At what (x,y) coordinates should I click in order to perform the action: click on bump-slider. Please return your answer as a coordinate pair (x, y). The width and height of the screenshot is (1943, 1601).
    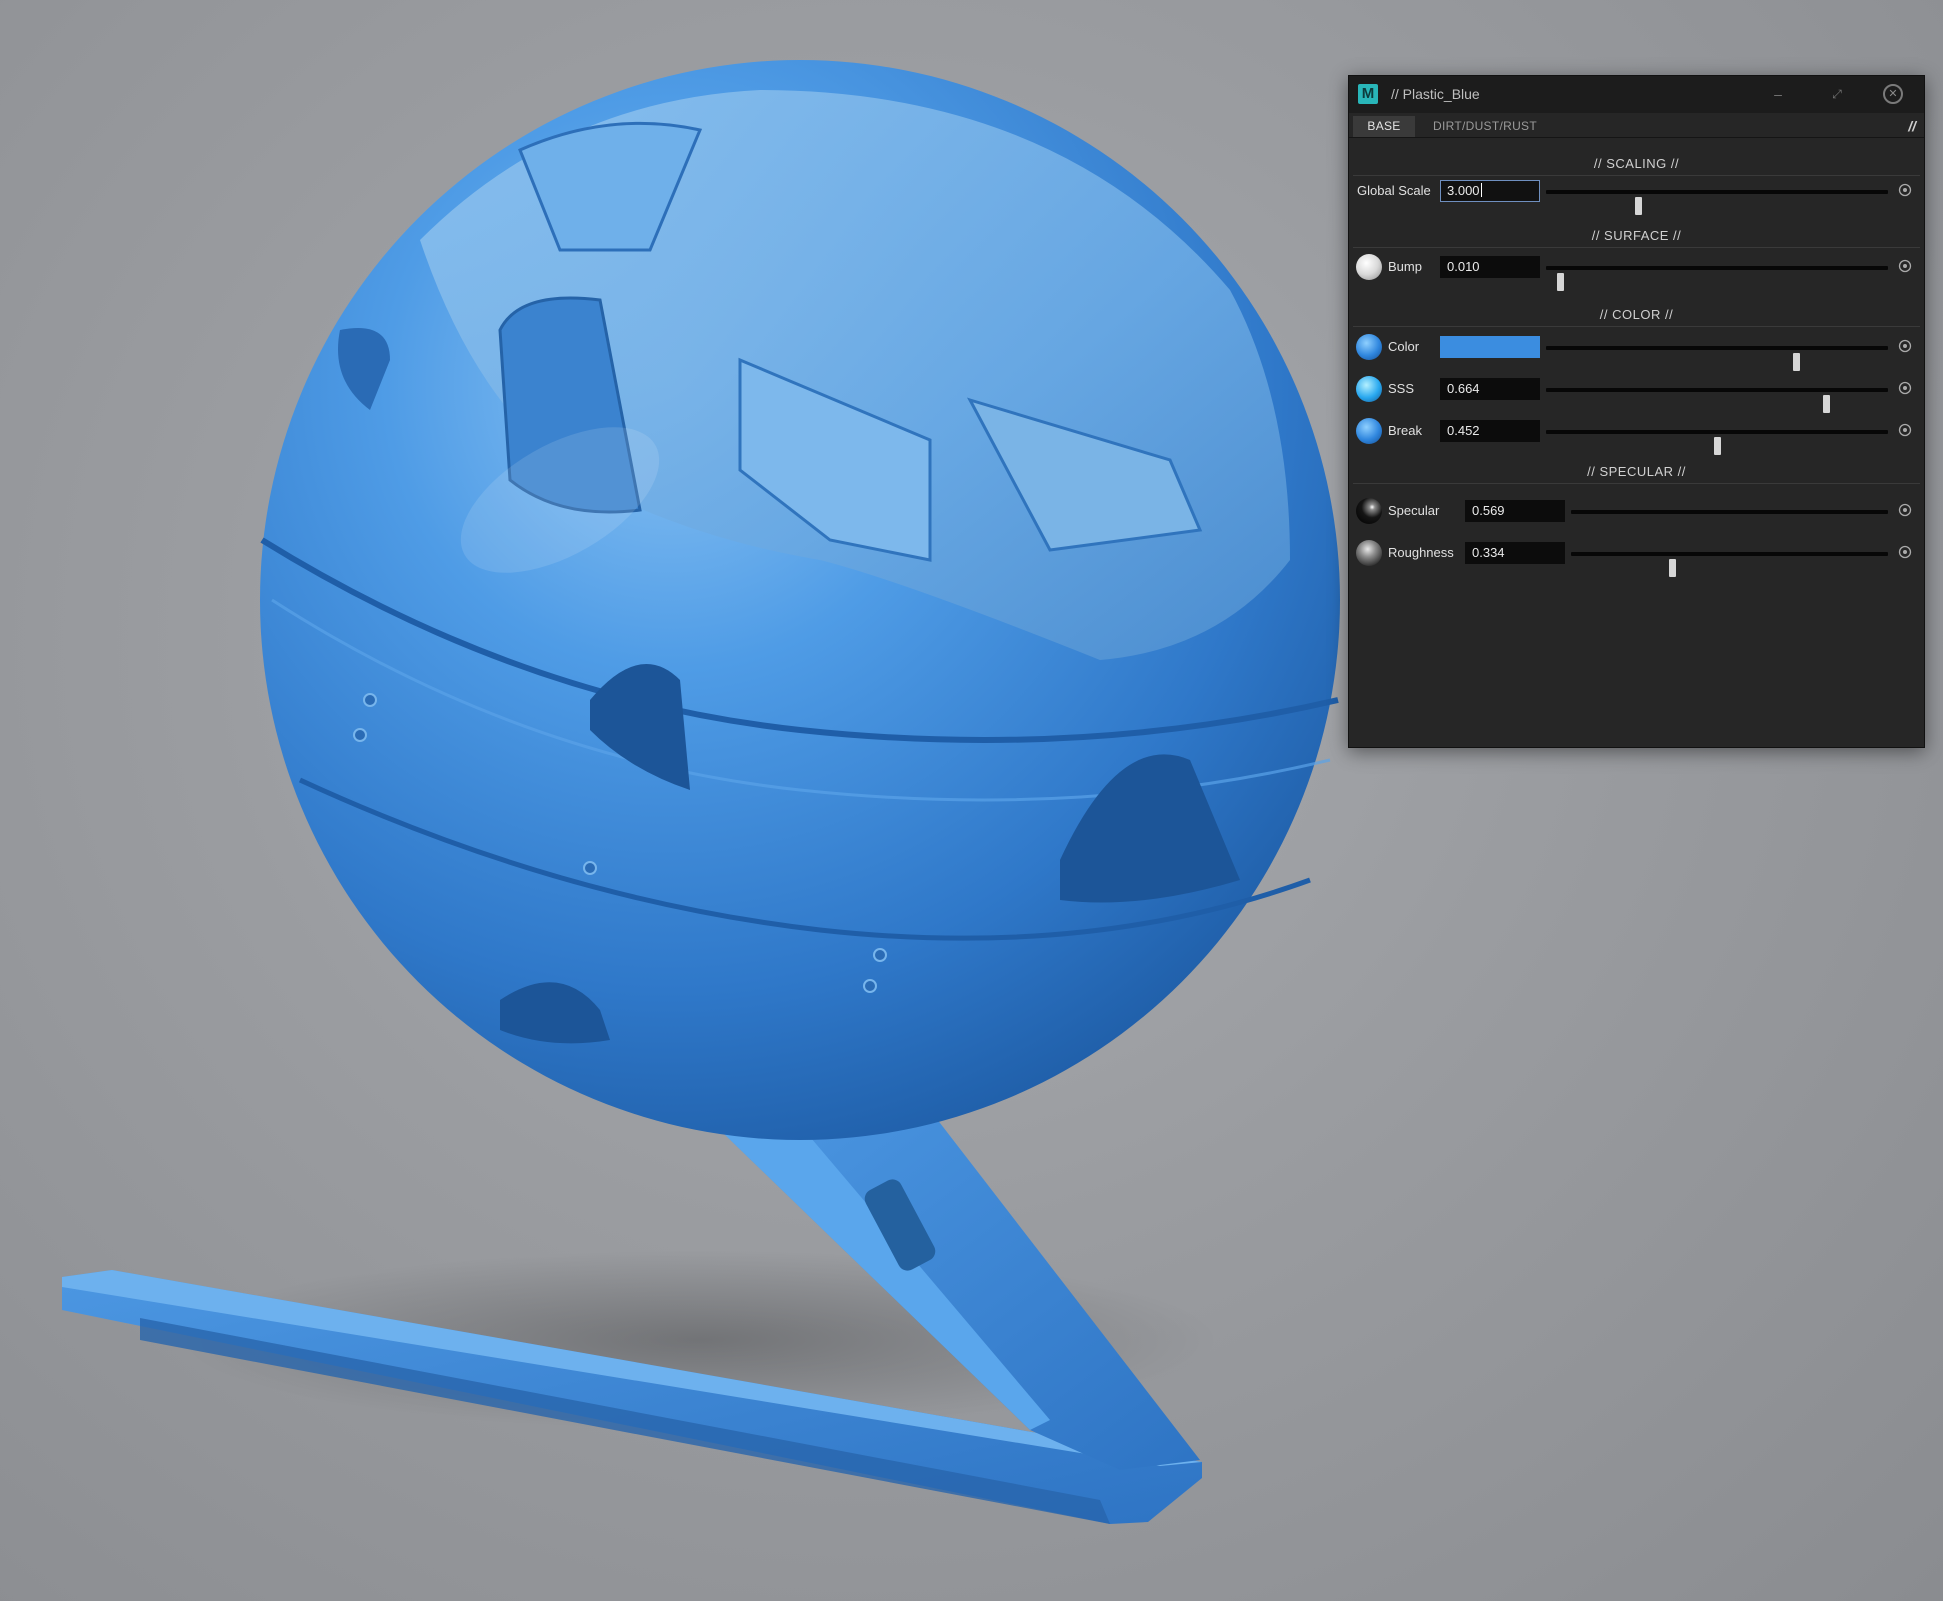
    Looking at the image, I should click on (1717, 278).